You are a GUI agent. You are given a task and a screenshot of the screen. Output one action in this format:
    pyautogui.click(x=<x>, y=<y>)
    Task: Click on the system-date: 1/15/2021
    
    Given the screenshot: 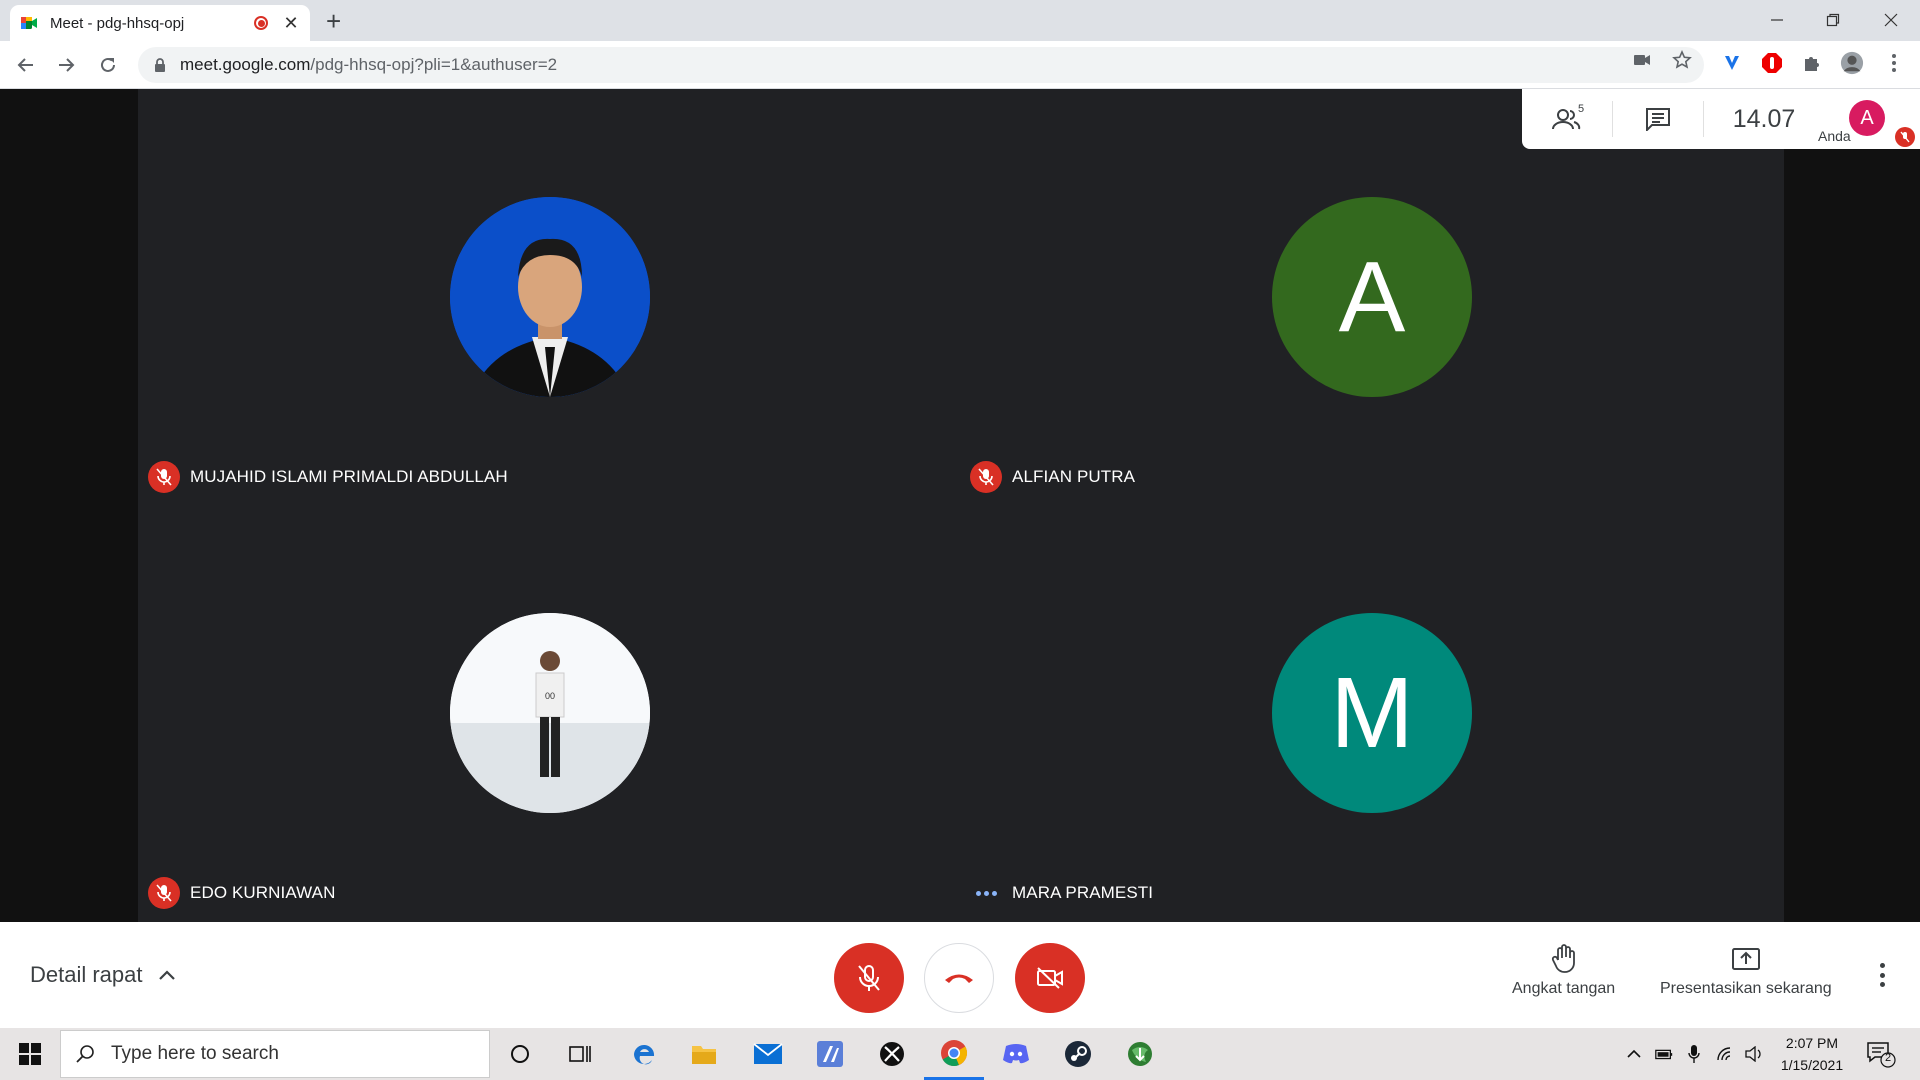 What is the action you would take?
    pyautogui.click(x=1812, y=1065)
    